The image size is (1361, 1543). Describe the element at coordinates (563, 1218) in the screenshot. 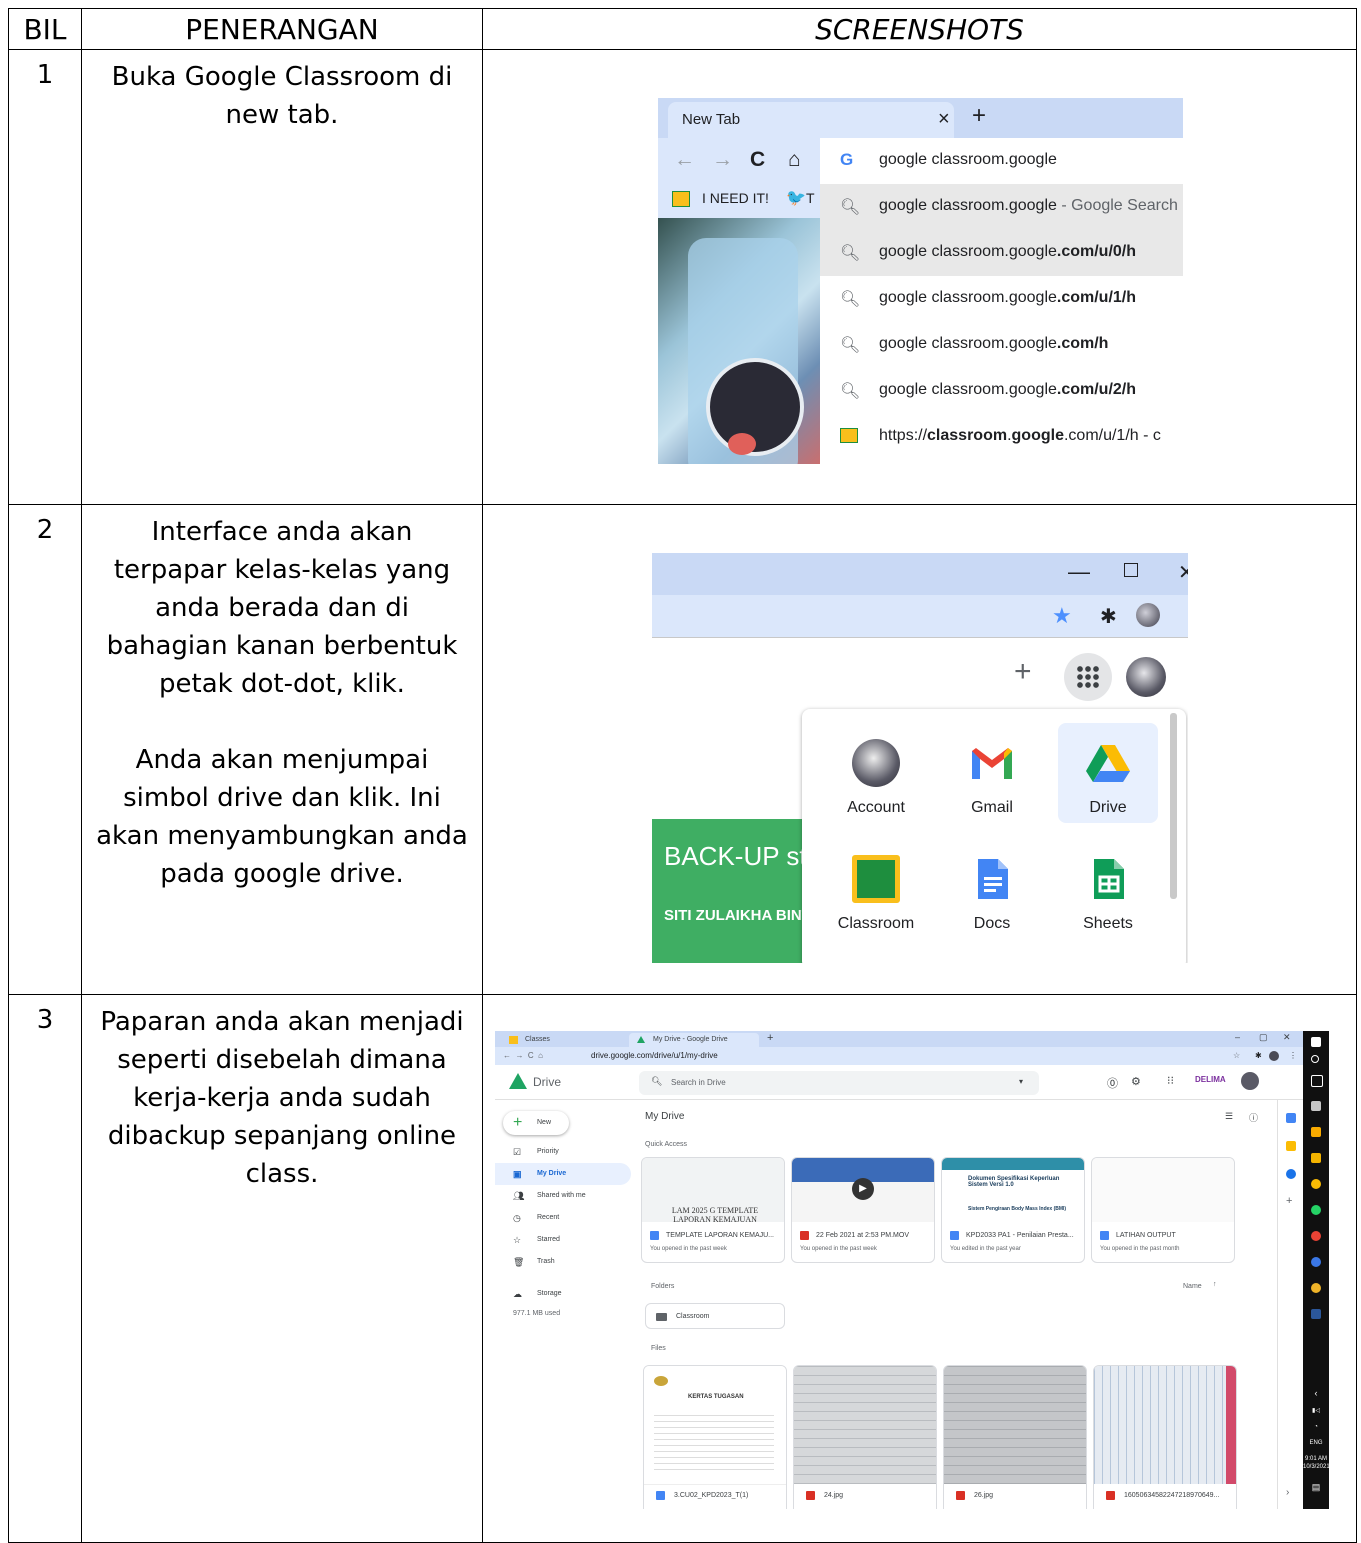

I see `sidebar-item-recent: ◷ Recent` at that location.